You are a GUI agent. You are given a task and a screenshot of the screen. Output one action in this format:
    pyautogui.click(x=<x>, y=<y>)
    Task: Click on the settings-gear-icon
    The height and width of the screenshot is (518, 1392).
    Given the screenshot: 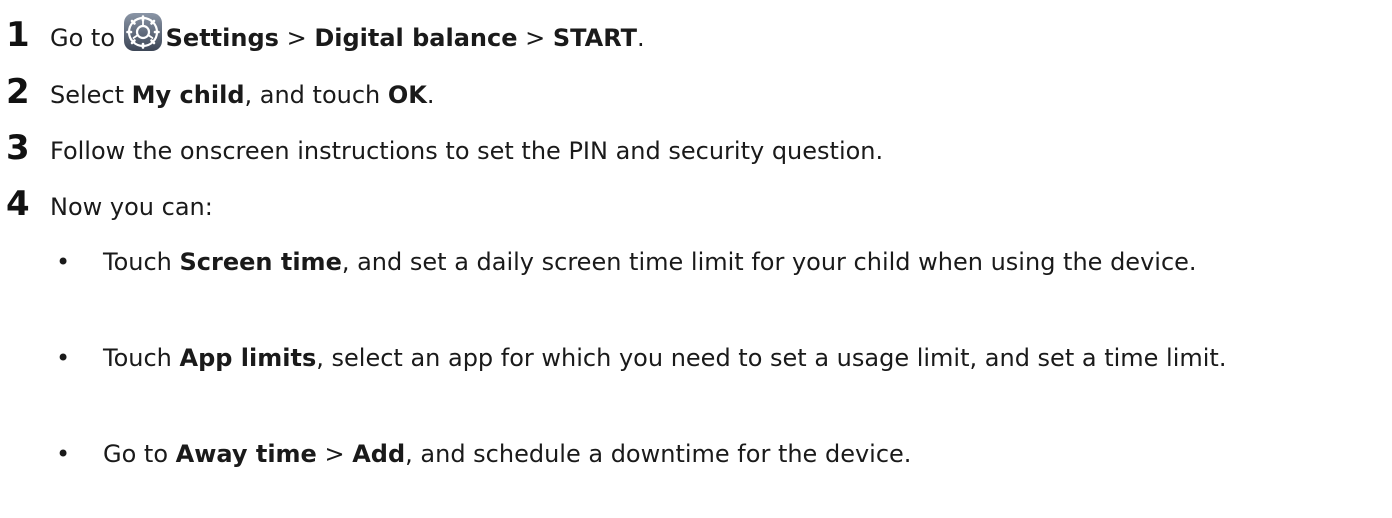 What is the action you would take?
    pyautogui.click(x=142, y=32)
    